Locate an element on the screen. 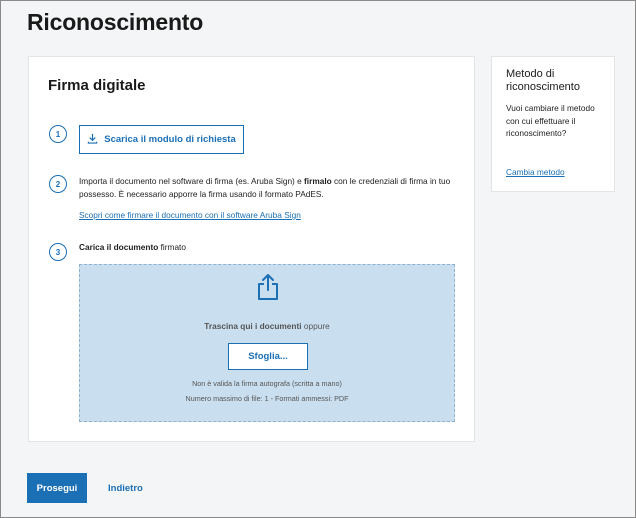  card-title: Firma digitale is located at coordinates (97, 85).